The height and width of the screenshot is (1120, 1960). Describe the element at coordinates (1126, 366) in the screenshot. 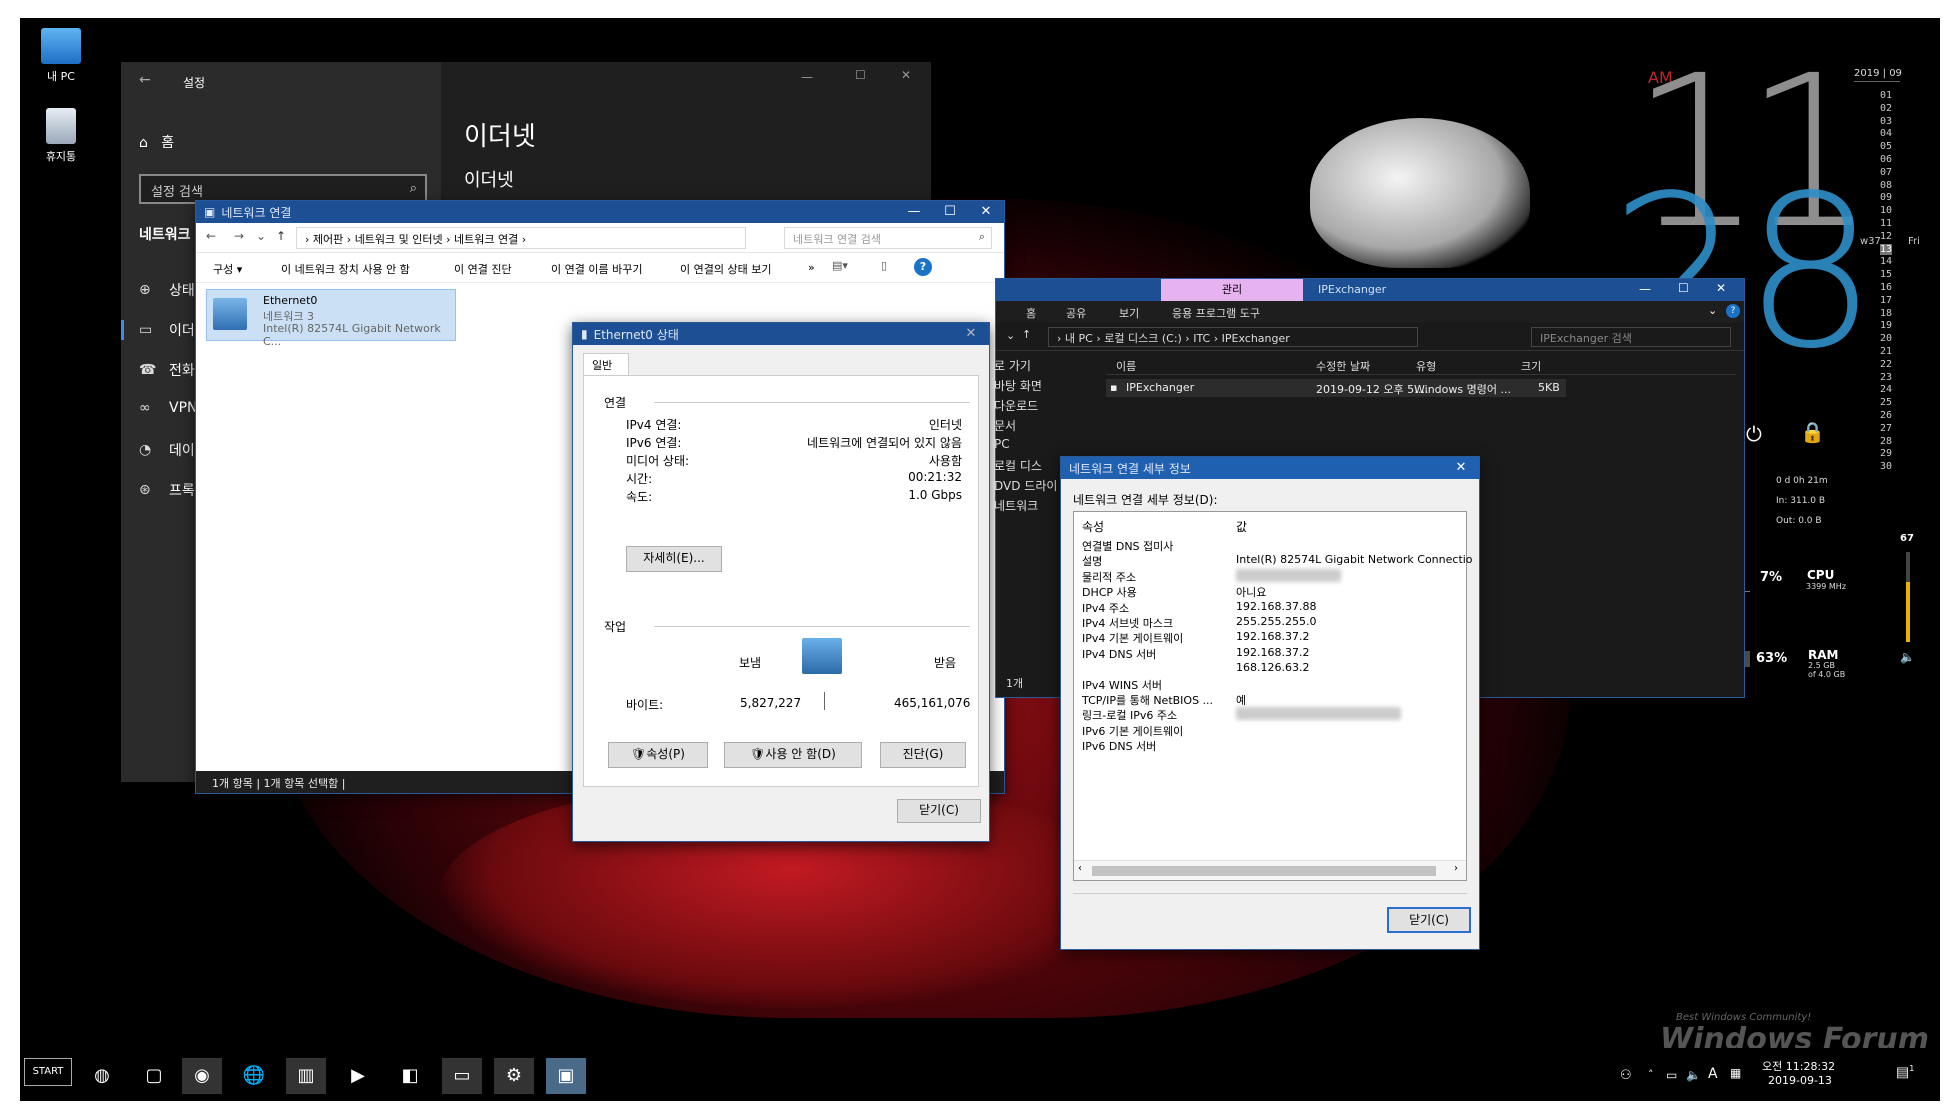

I see `column-name: 이름` at that location.